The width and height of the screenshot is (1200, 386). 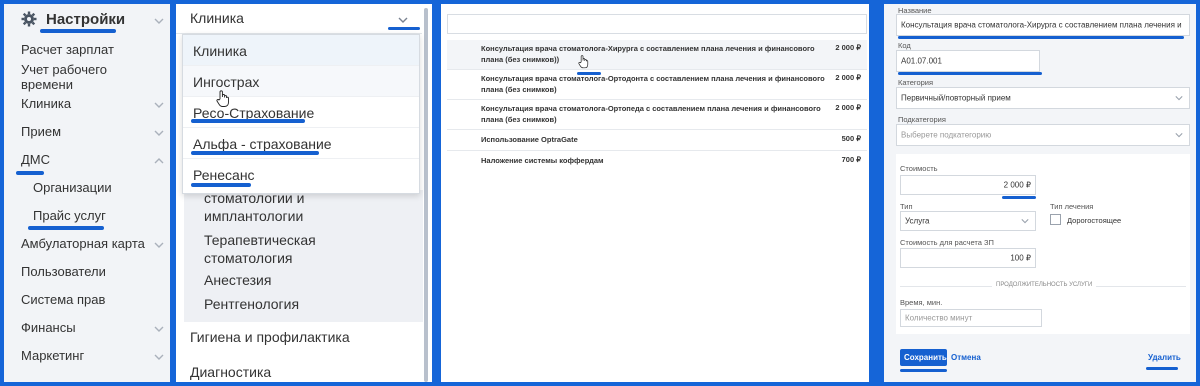 I want to click on salary-cost-label: Стоимость для расчета ЗП, so click(x=947, y=242).